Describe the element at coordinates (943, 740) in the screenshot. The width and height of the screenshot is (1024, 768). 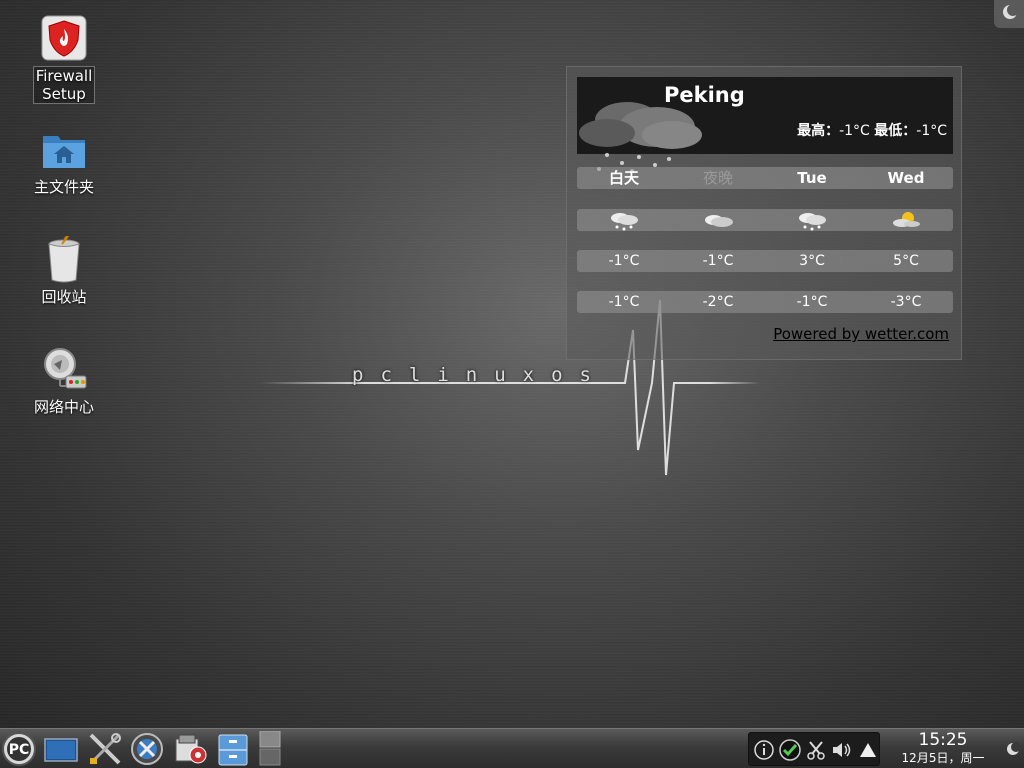
I see `clock-time: 15:25` at that location.